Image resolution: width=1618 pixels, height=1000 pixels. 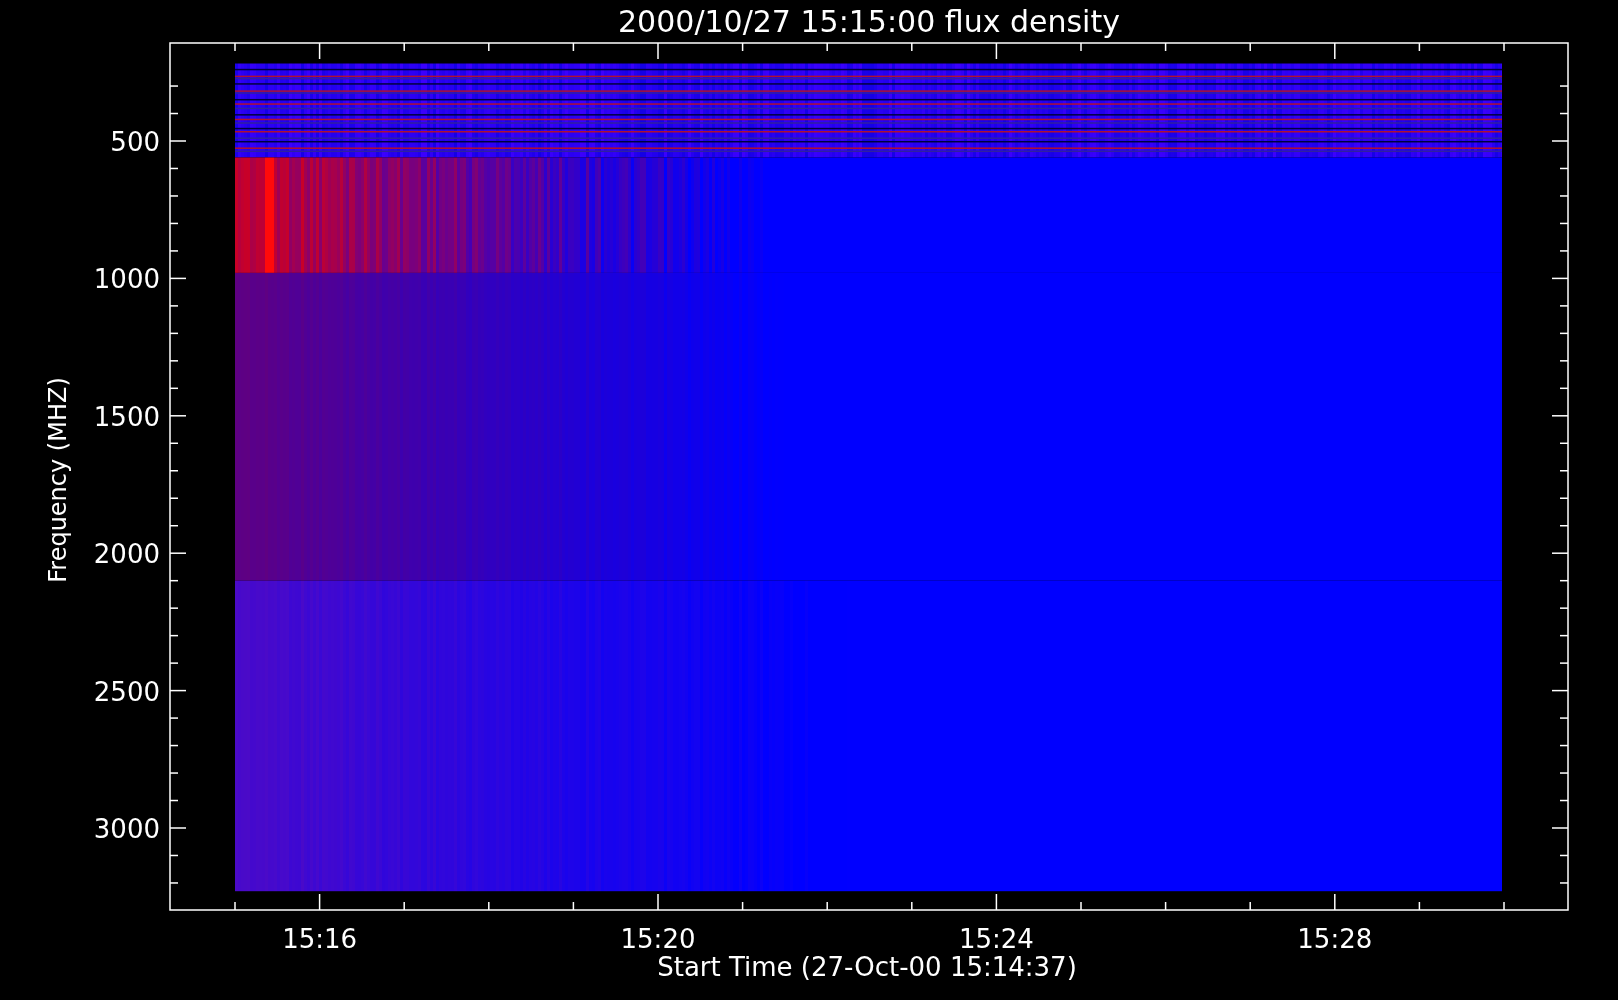 I want to click on y-axis-label: Frequency (MHZ), so click(x=58, y=480).